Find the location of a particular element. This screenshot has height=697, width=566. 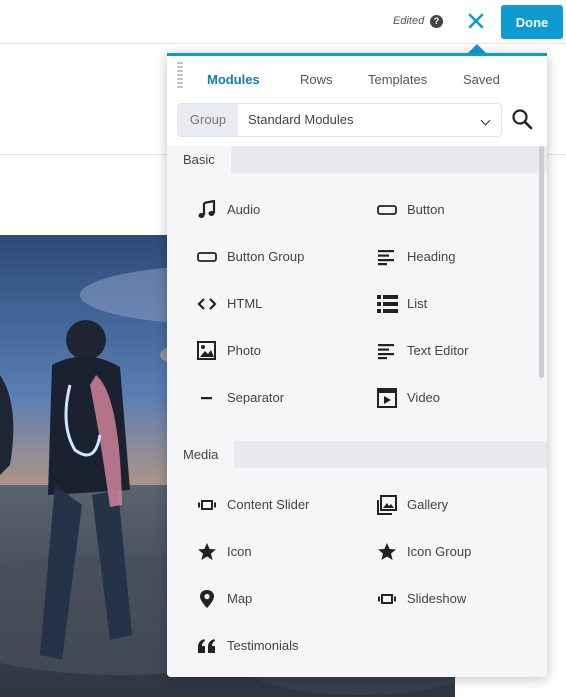

module-map: Map is located at coordinates (282, 599).